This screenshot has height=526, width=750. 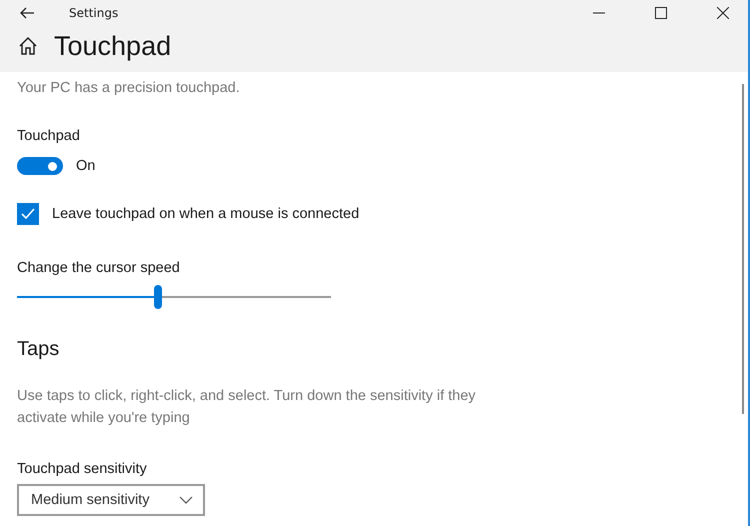 What do you see at coordinates (723, 13) in the screenshot?
I see `close-icon` at bounding box center [723, 13].